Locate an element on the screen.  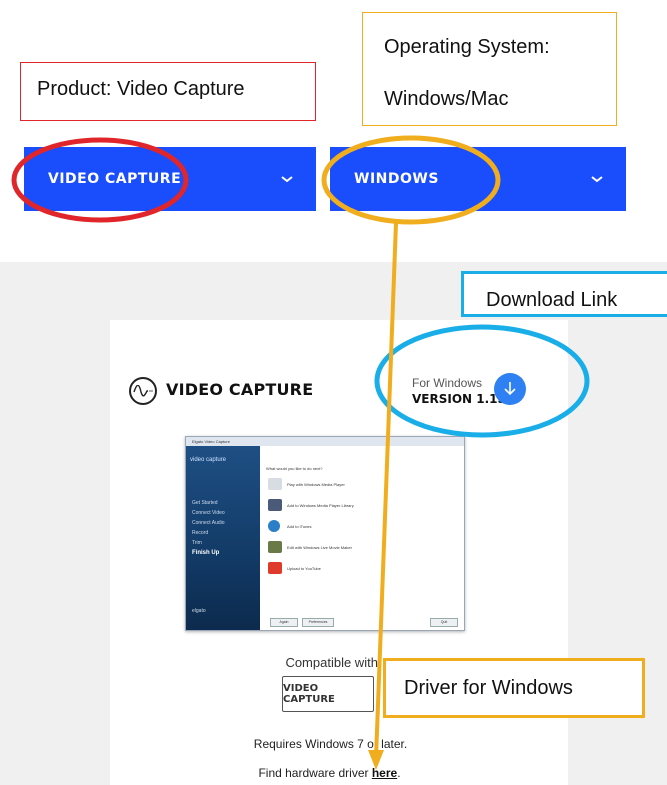
app-option: Upload to YouTube is located at coordinates (304, 568).